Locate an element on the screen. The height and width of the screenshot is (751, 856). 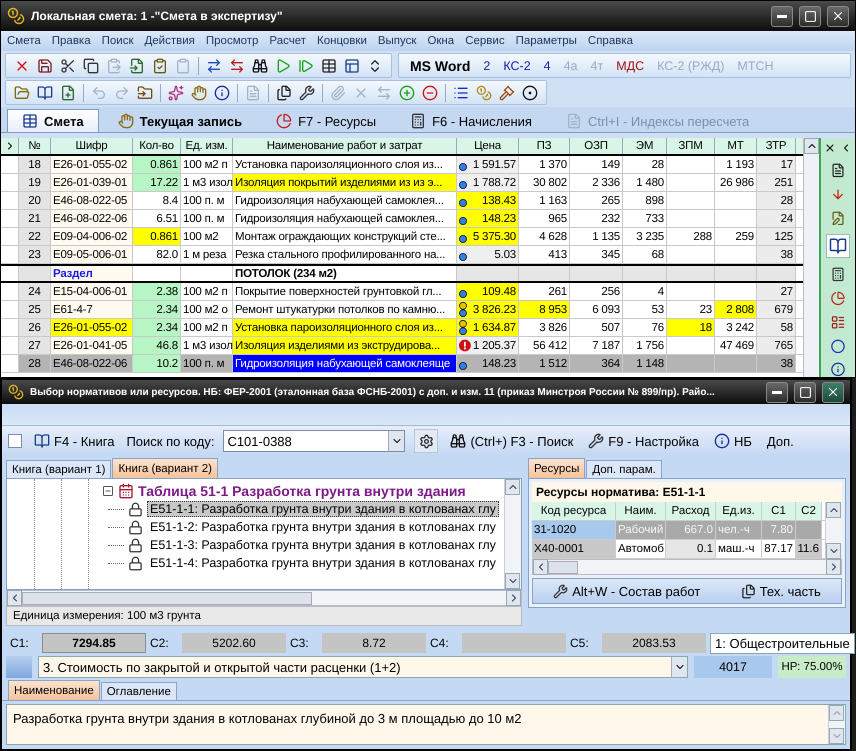
code-search-field: С101-0388 is located at coordinates (314, 441).